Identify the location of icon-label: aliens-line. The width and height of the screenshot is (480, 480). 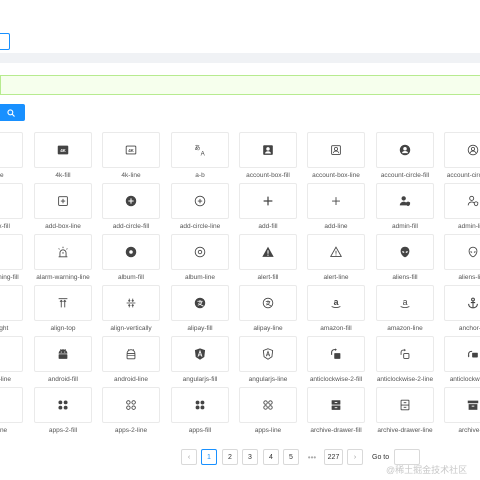
(469, 277).